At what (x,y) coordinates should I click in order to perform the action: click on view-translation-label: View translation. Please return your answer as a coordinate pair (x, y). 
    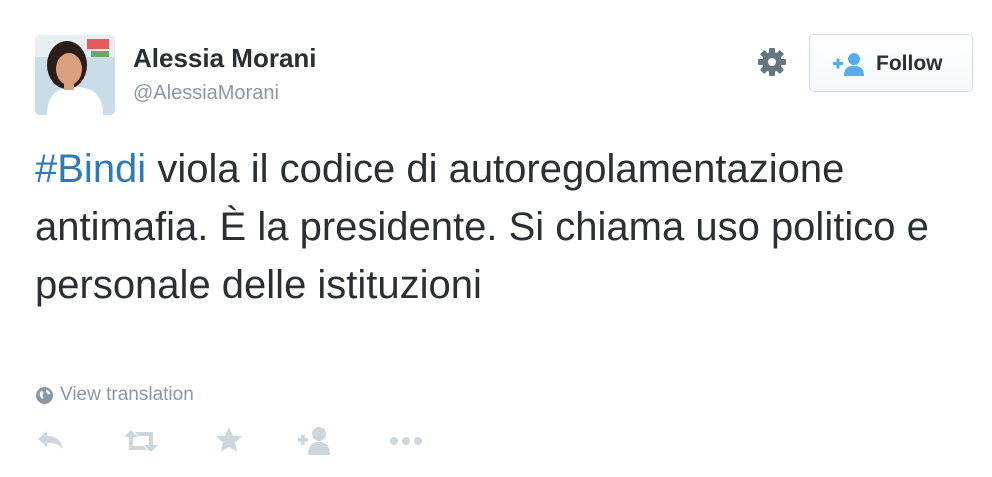
    Looking at the image, I should click on (127, 394).